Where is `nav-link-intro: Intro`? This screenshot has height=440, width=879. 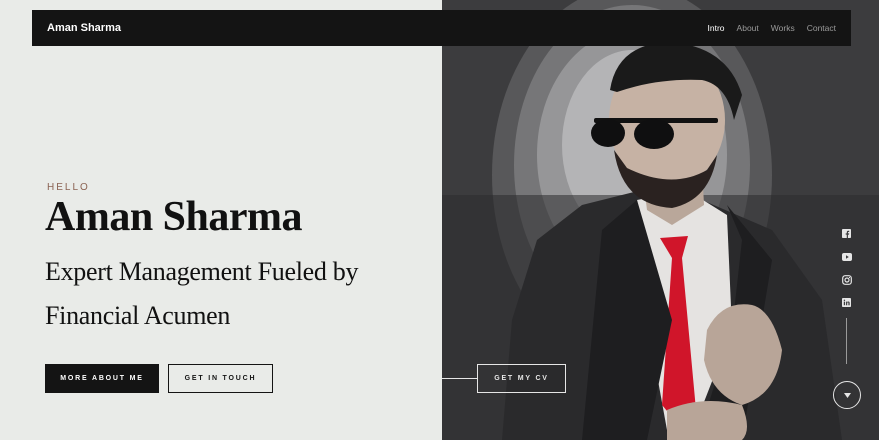
nav-link-intro: Intro is located at coordinates (716, 28).